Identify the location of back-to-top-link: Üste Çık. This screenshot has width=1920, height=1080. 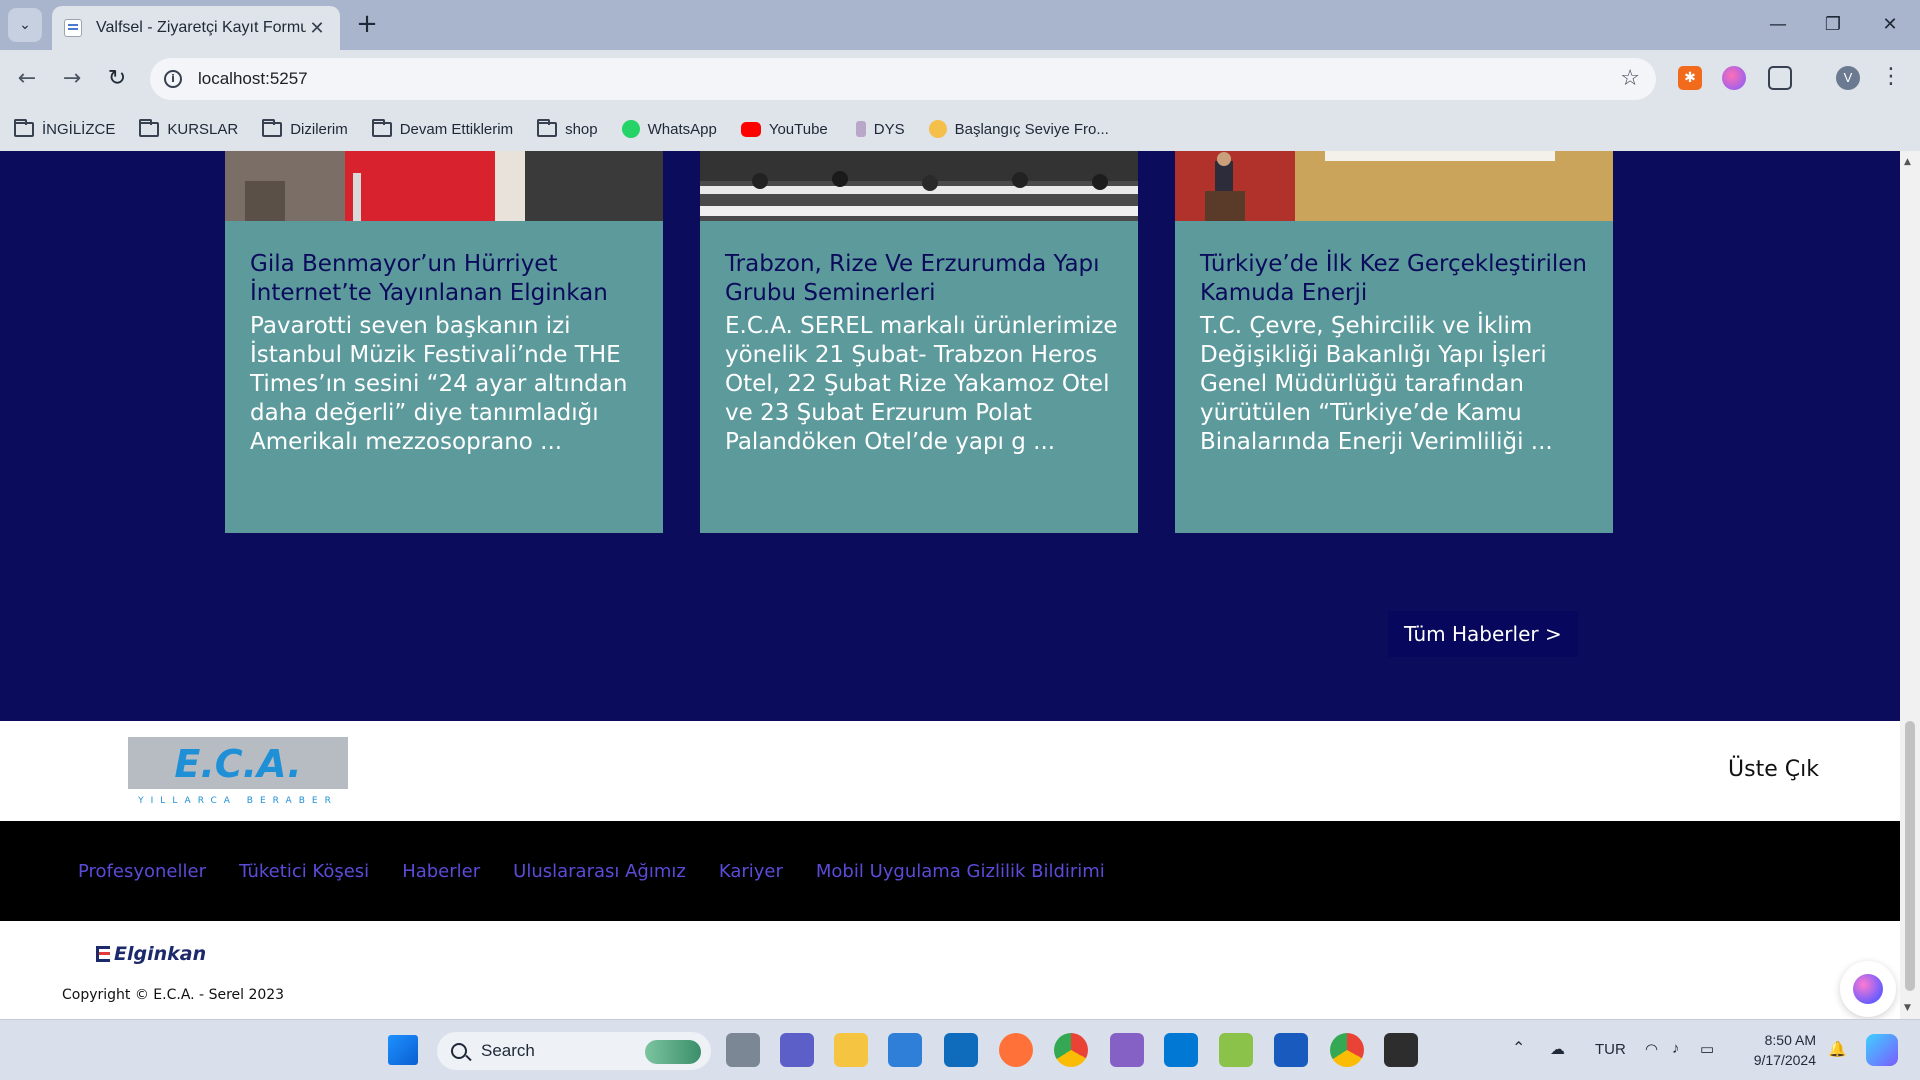
(1773, 769).